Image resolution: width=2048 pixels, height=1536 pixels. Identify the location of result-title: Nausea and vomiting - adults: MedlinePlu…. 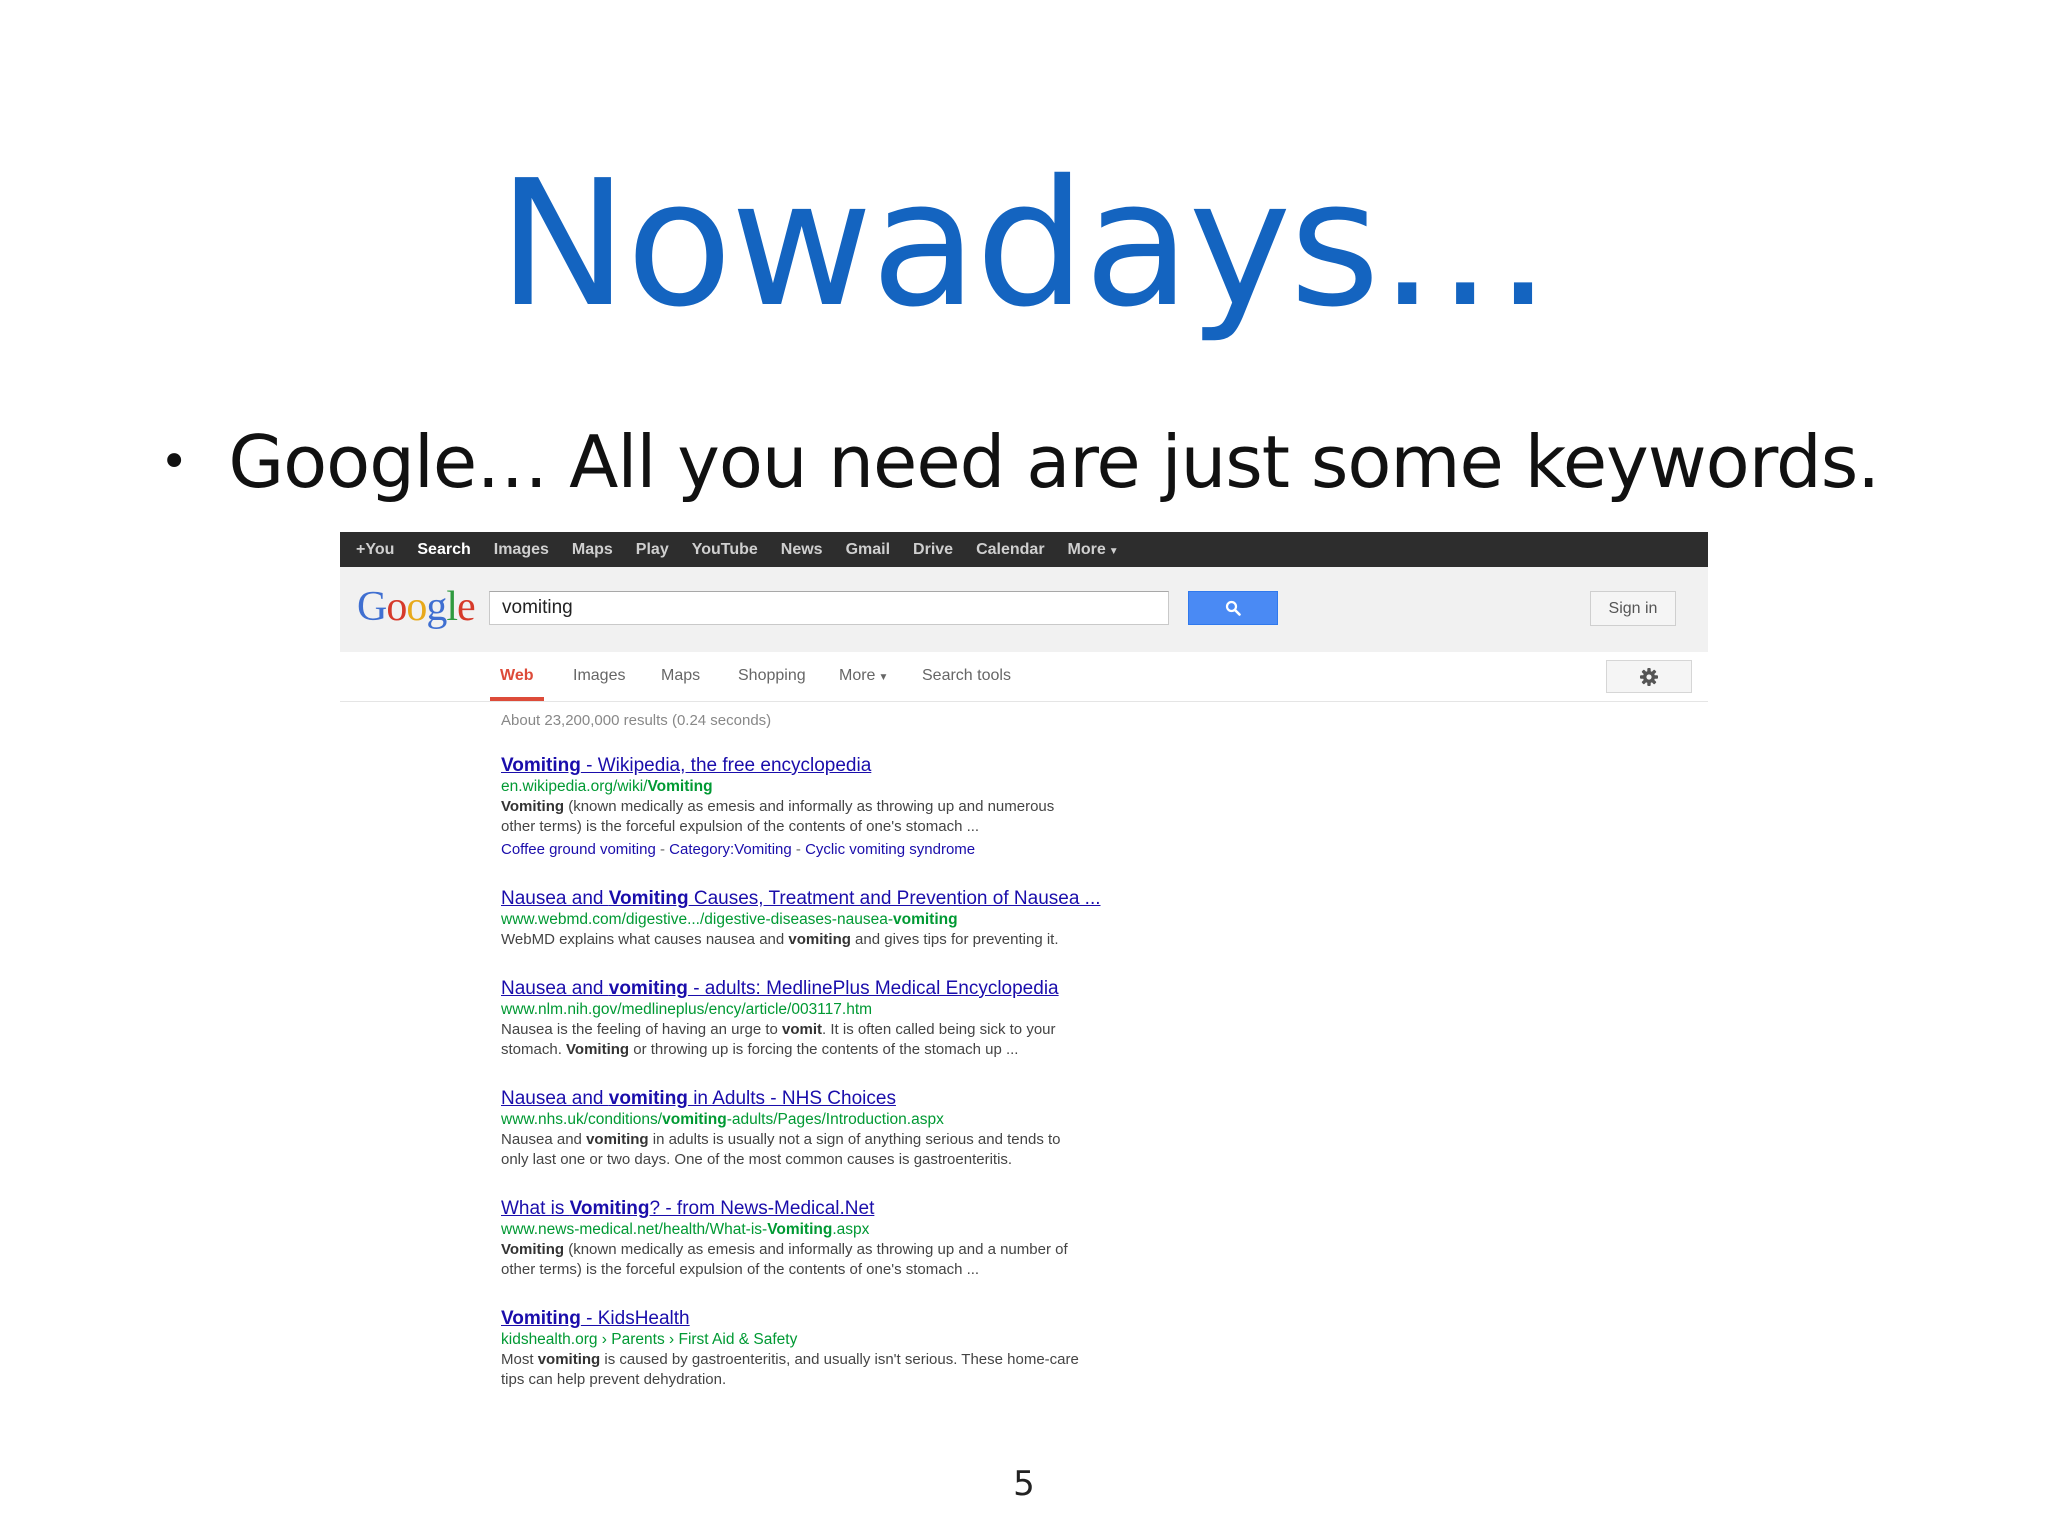
(851, 988).